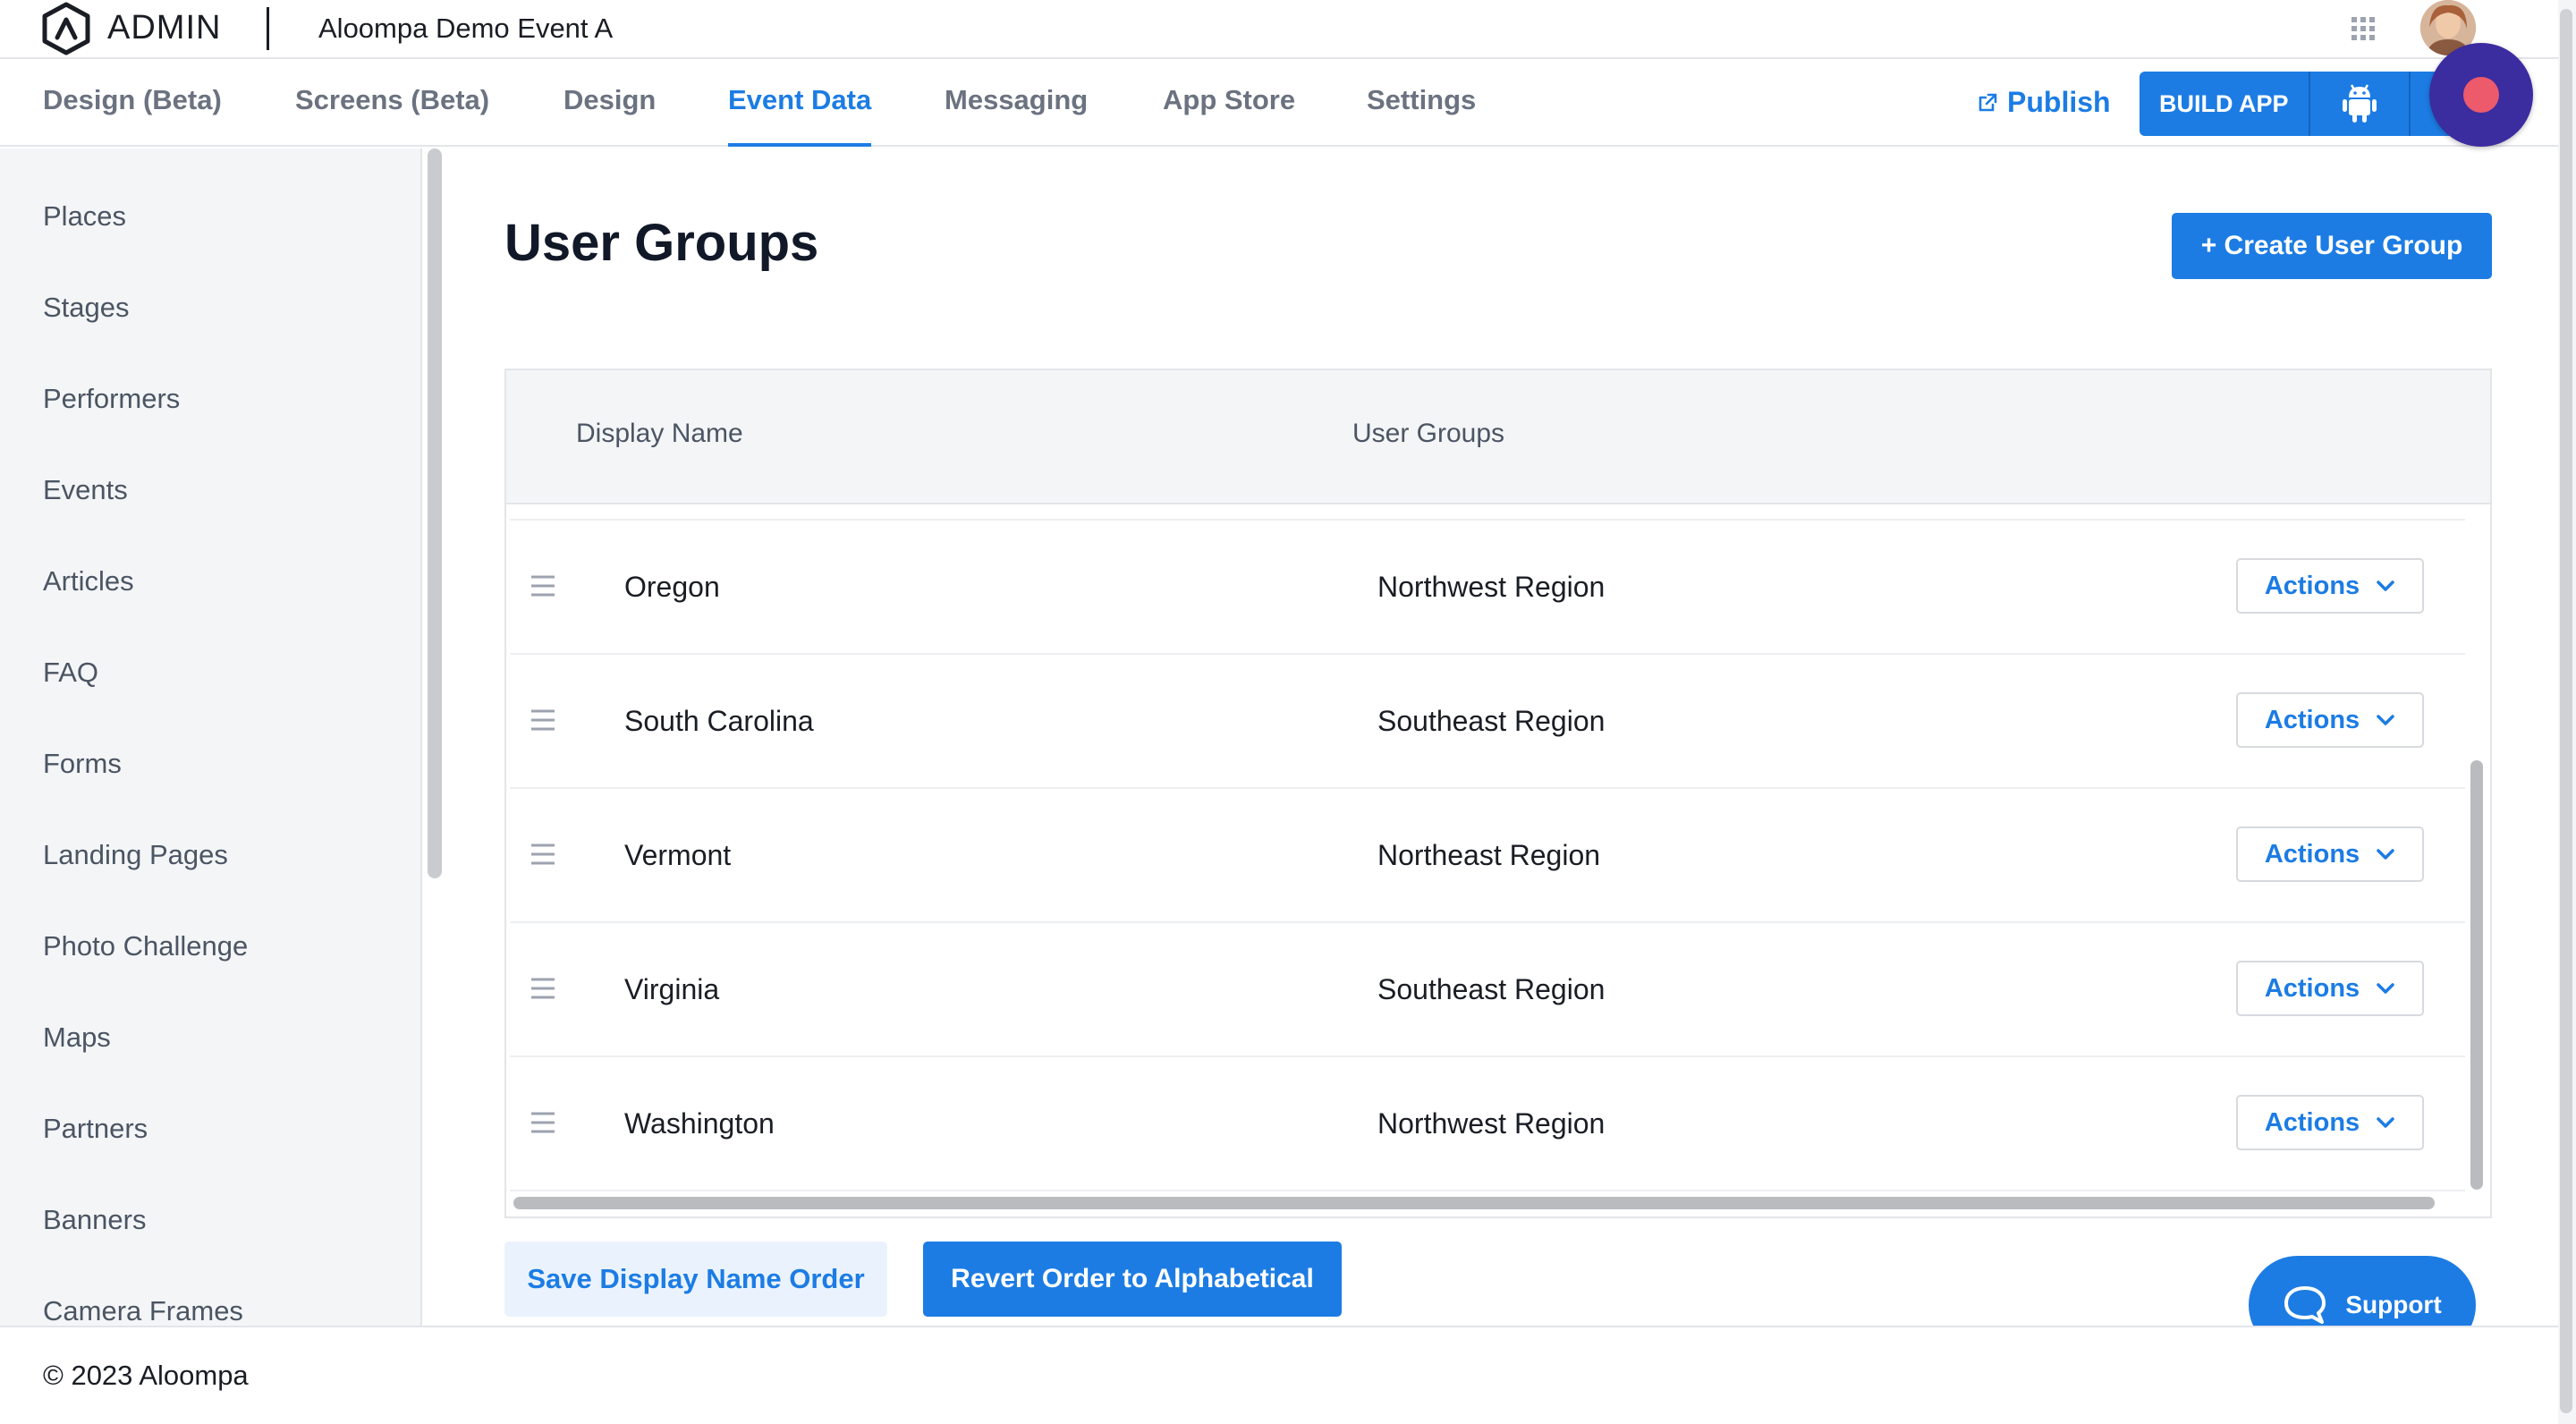  I want to click on build-app-button: BUILD APP, so click(2224, 104).